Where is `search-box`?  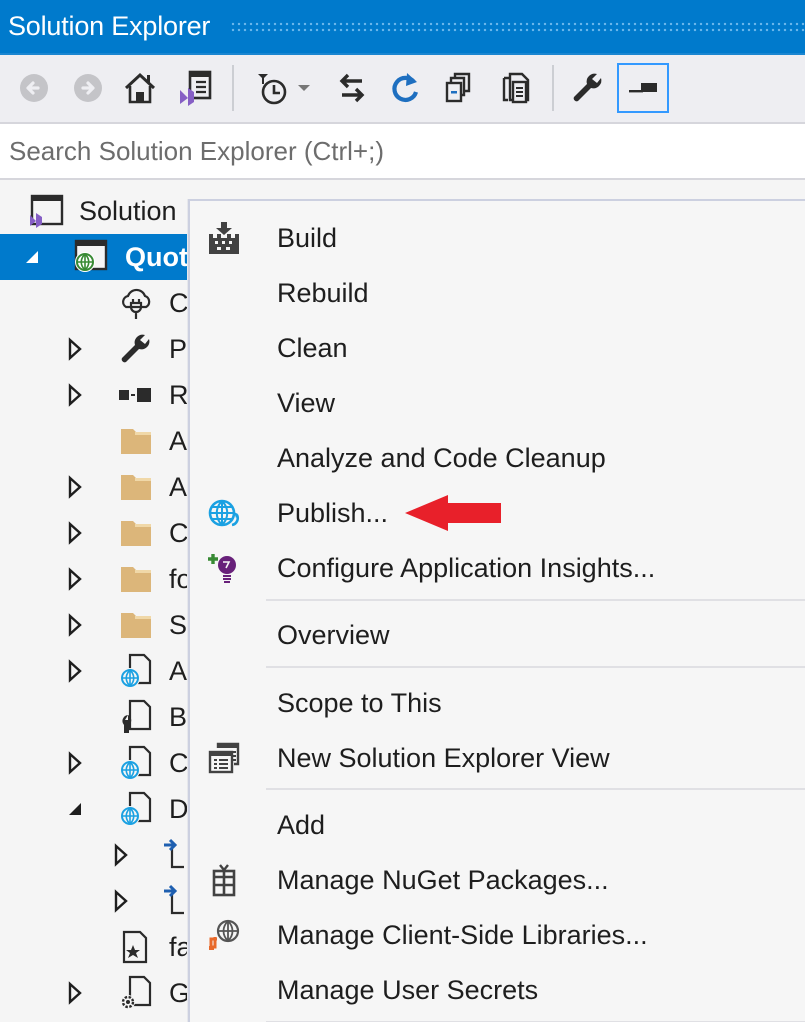
search-box is located at coordinates (402, 152).